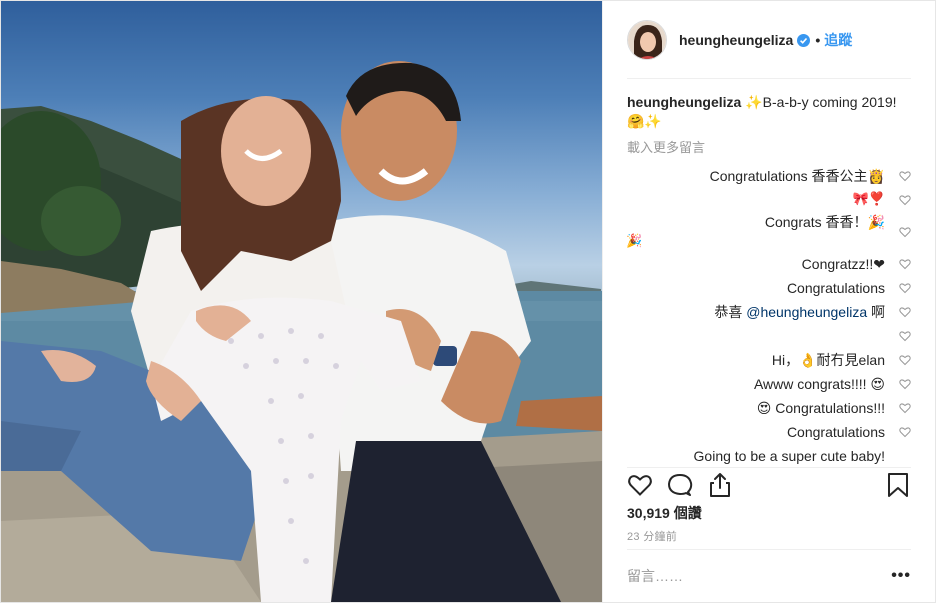 The height and width of the screenshot is (603, 936). What do you see at coordinates (769, 112) in the screenshot?
I see `post-caption: heungheungeliza ✨B-a-b-y coming 2019! 🤗✨` at bounding box center [769, 112].